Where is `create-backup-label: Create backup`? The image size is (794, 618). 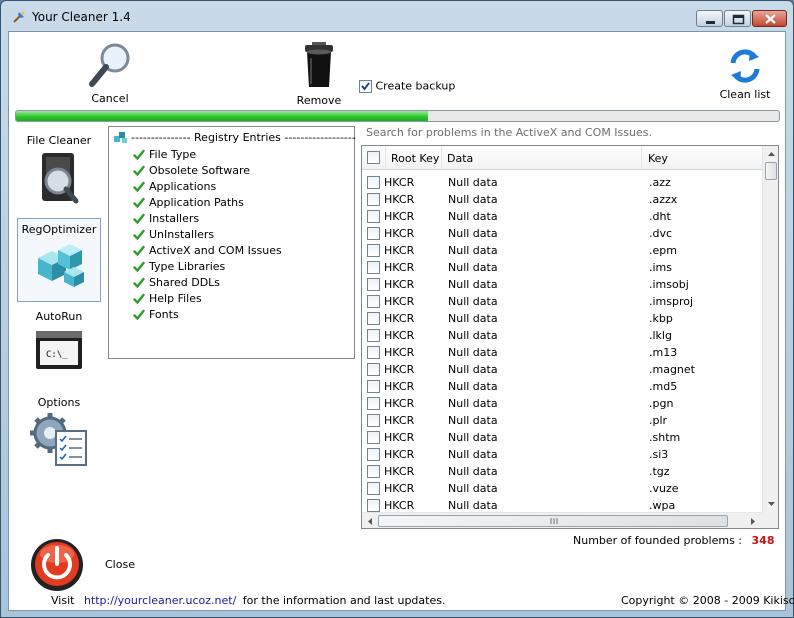
create-backup-label: Create backup is located at coordinates (415, 86).